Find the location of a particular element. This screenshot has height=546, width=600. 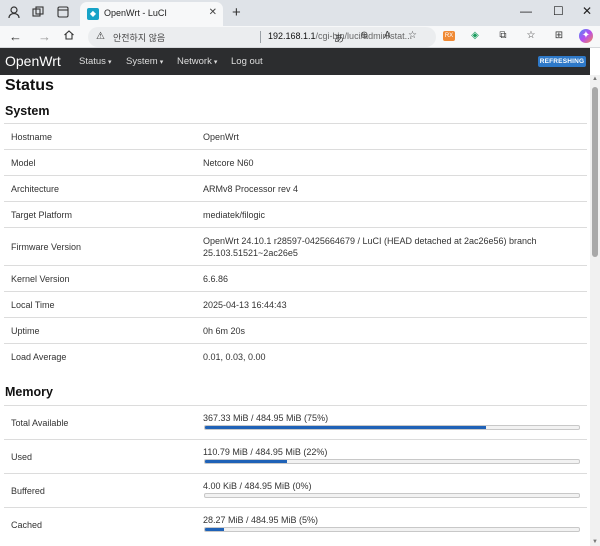

scroll-up-icon: ▲ is located at coordinates (595, 79).